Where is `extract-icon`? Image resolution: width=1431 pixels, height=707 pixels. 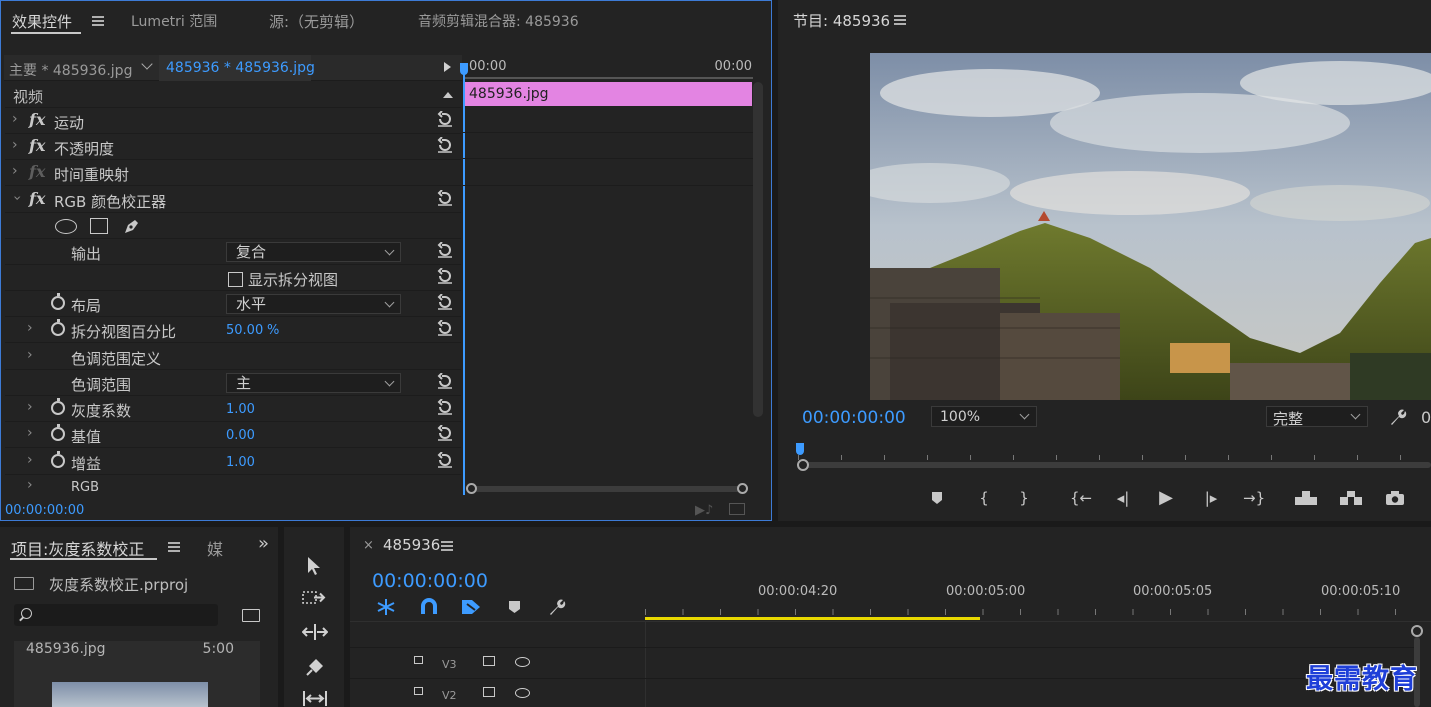 extract-icon is located at coordinates (1351, 498).